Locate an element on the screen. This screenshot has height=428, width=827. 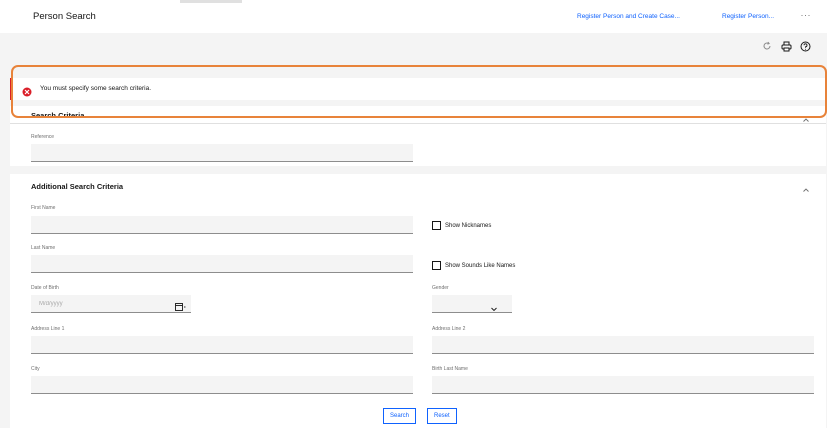
search-criteria-header: Search Criteria is located at coordinates (418, 115).